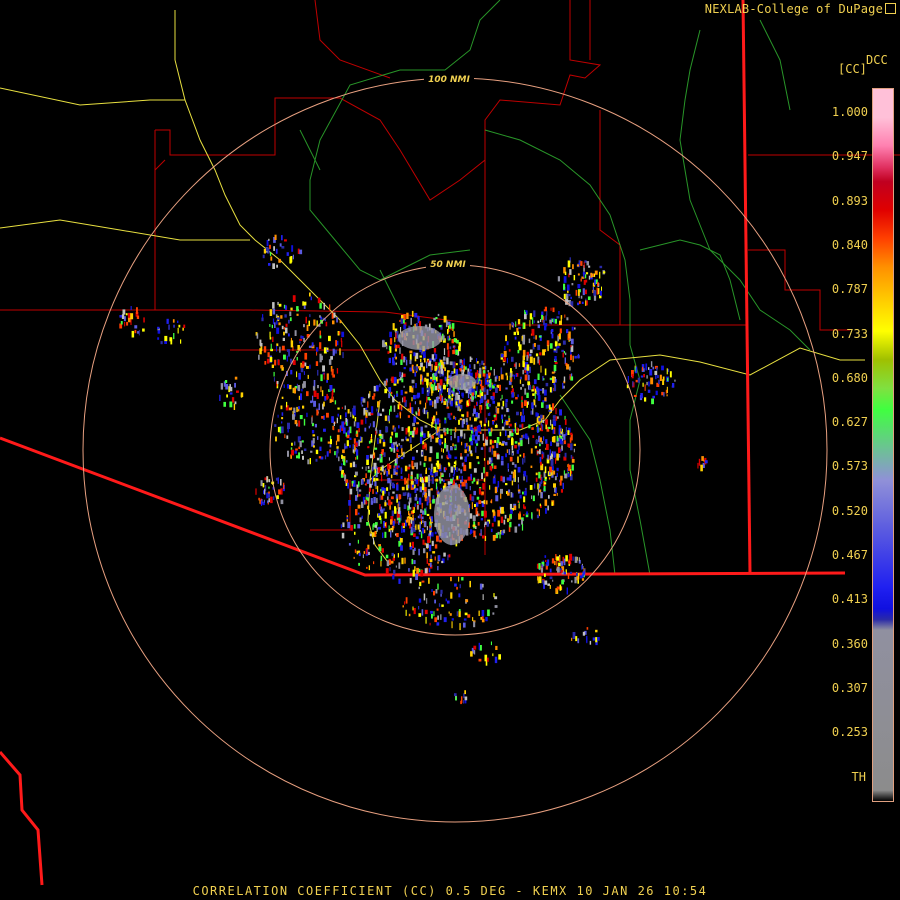  Describe the element at coordinates (849, 200) in the screenshot. I see `scale-tick-label: 0.893` at that location.